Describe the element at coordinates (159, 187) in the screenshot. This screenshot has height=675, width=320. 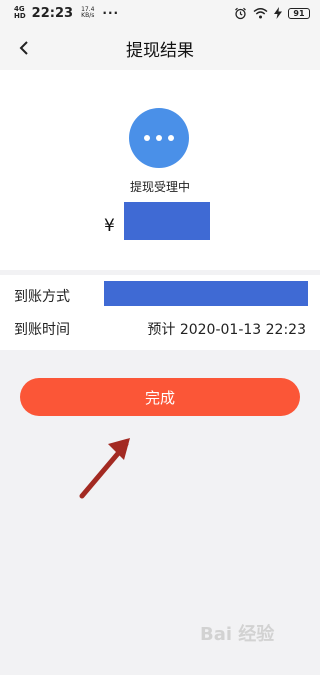
I see `withdraw-status-text: 提现受理中` at that location.